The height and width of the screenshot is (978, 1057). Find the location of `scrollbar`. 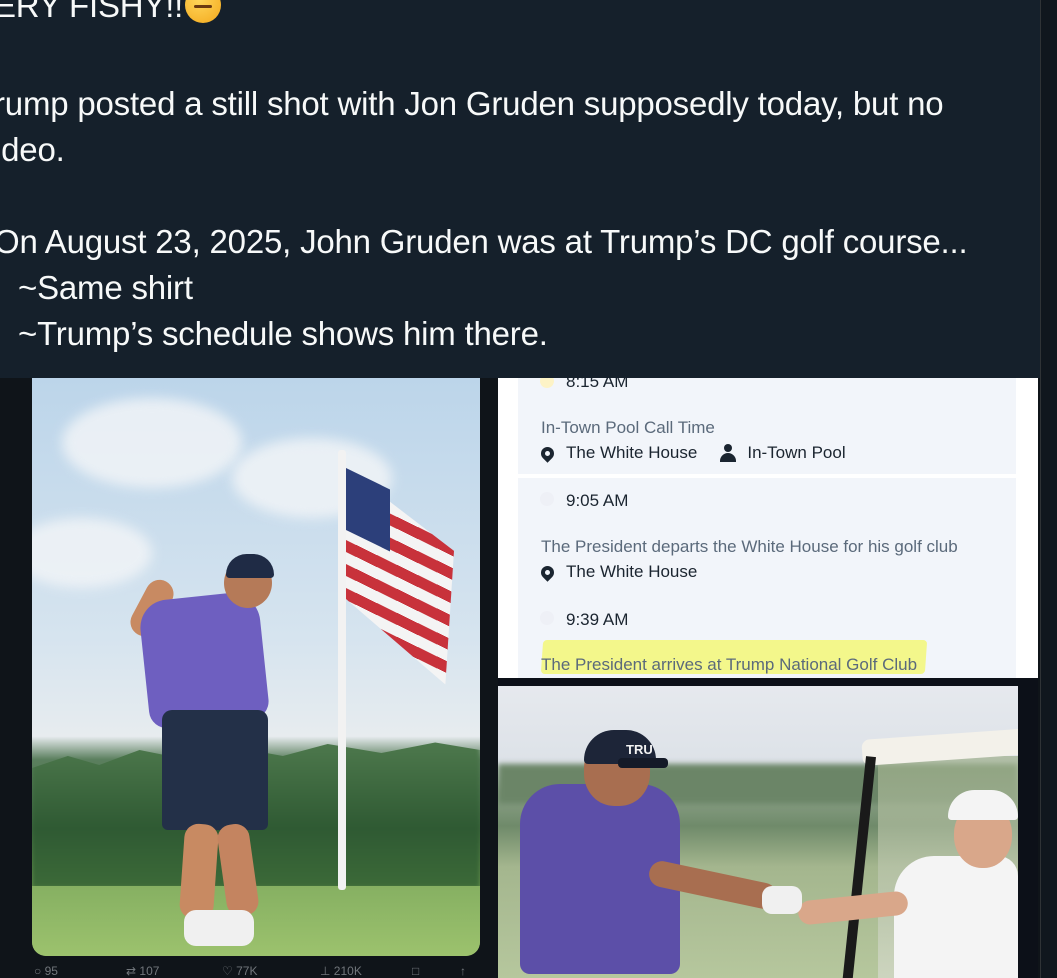

scrollbar is located at coordinates (1048, 489).